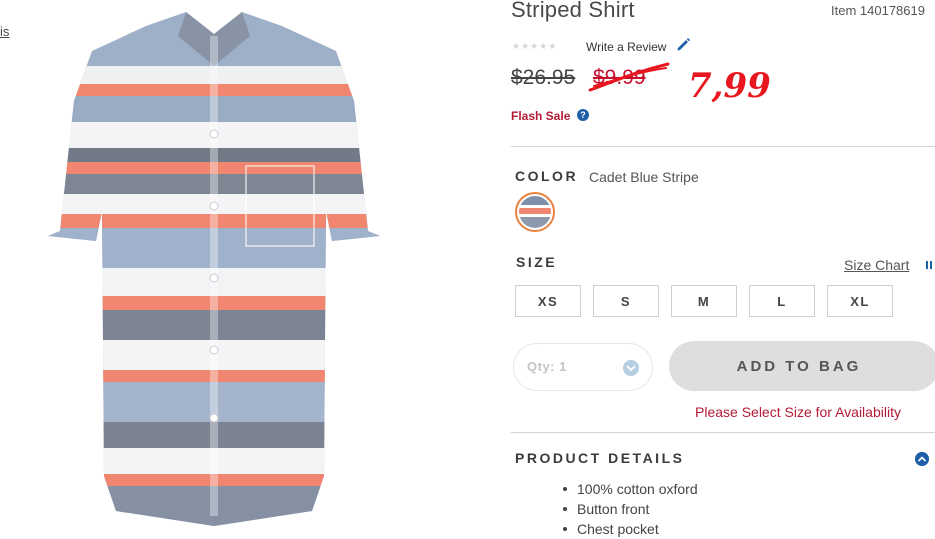 This screenshot has width=935, height=539. Describe the element at coordinates (541, 116) in the screenshot. I see `flash-sale-label: Flash Sale` at that location.